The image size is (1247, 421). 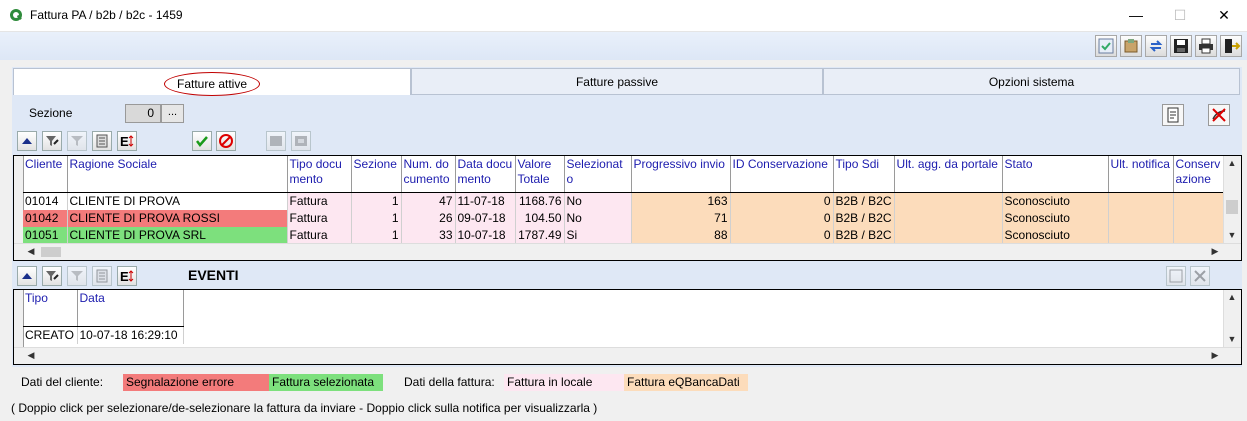 What do you see at coordinates (130, 335) in the screenshot?
I see `table-cell-data: 10-07-18 16:29:10` at bounding box center [130, 335].